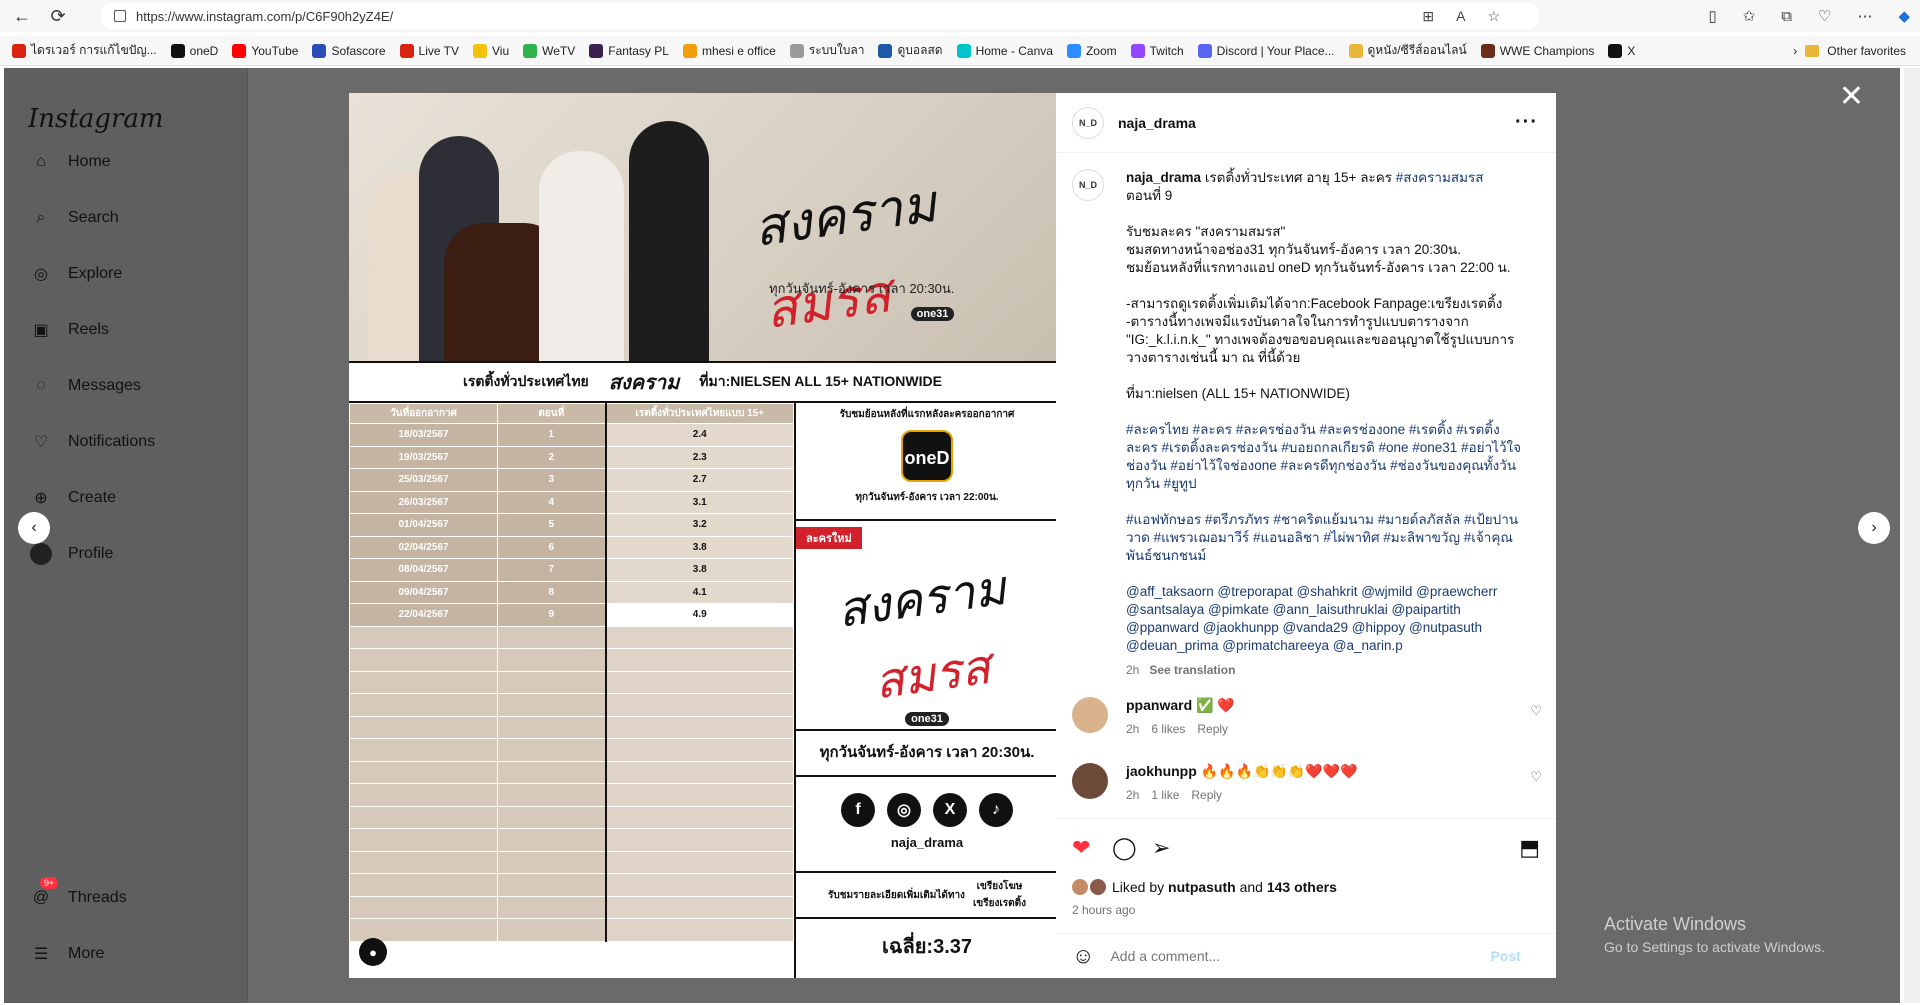  What do you see at coordinates (66, 954) in the screenshot?
I see `sidebar-item-more: ☰ More` at bounding box center [66, 954].